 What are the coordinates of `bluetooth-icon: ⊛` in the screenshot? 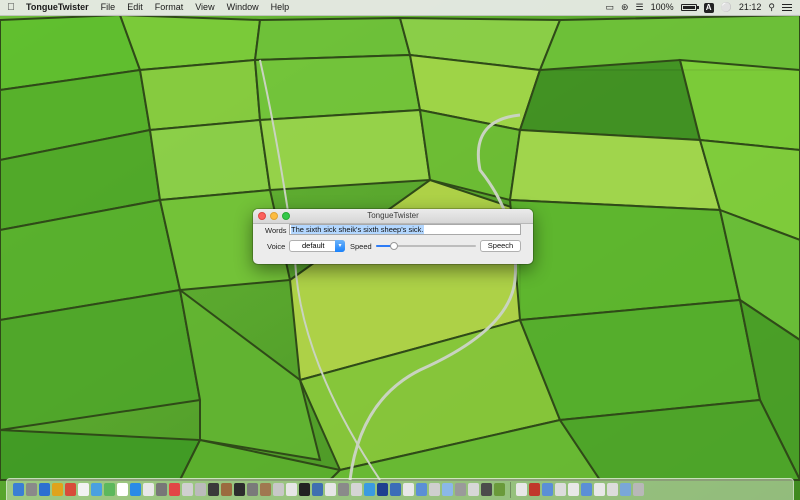 It's located at (625, 7).